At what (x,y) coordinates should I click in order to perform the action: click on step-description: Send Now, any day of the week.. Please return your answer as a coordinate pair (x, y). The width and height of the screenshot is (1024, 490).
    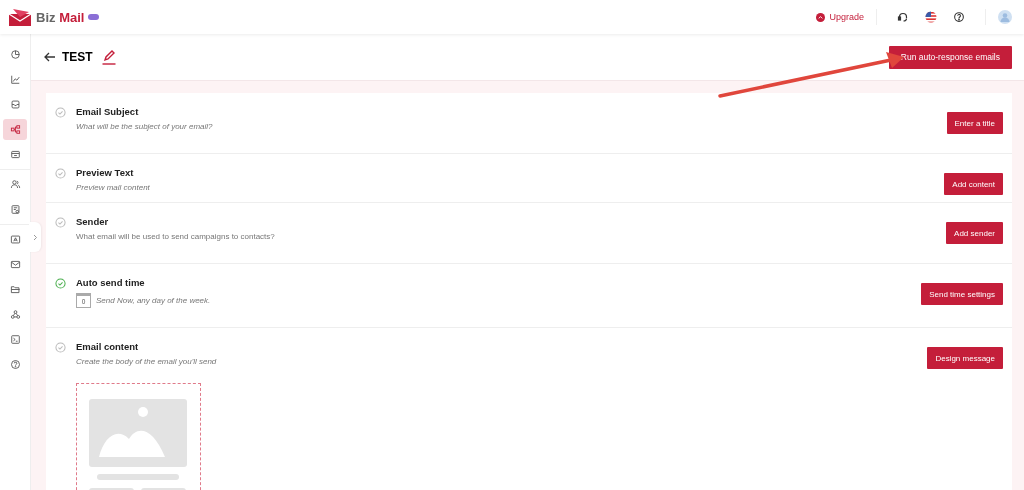
    Looking at the image, I should click on (153, 300).